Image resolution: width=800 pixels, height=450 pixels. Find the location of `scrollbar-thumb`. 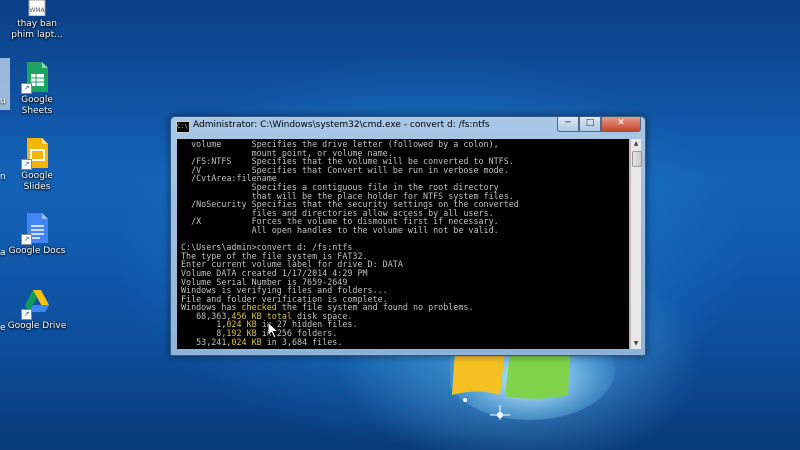

scrollbar-thumb is located at coordinates (637, 159).